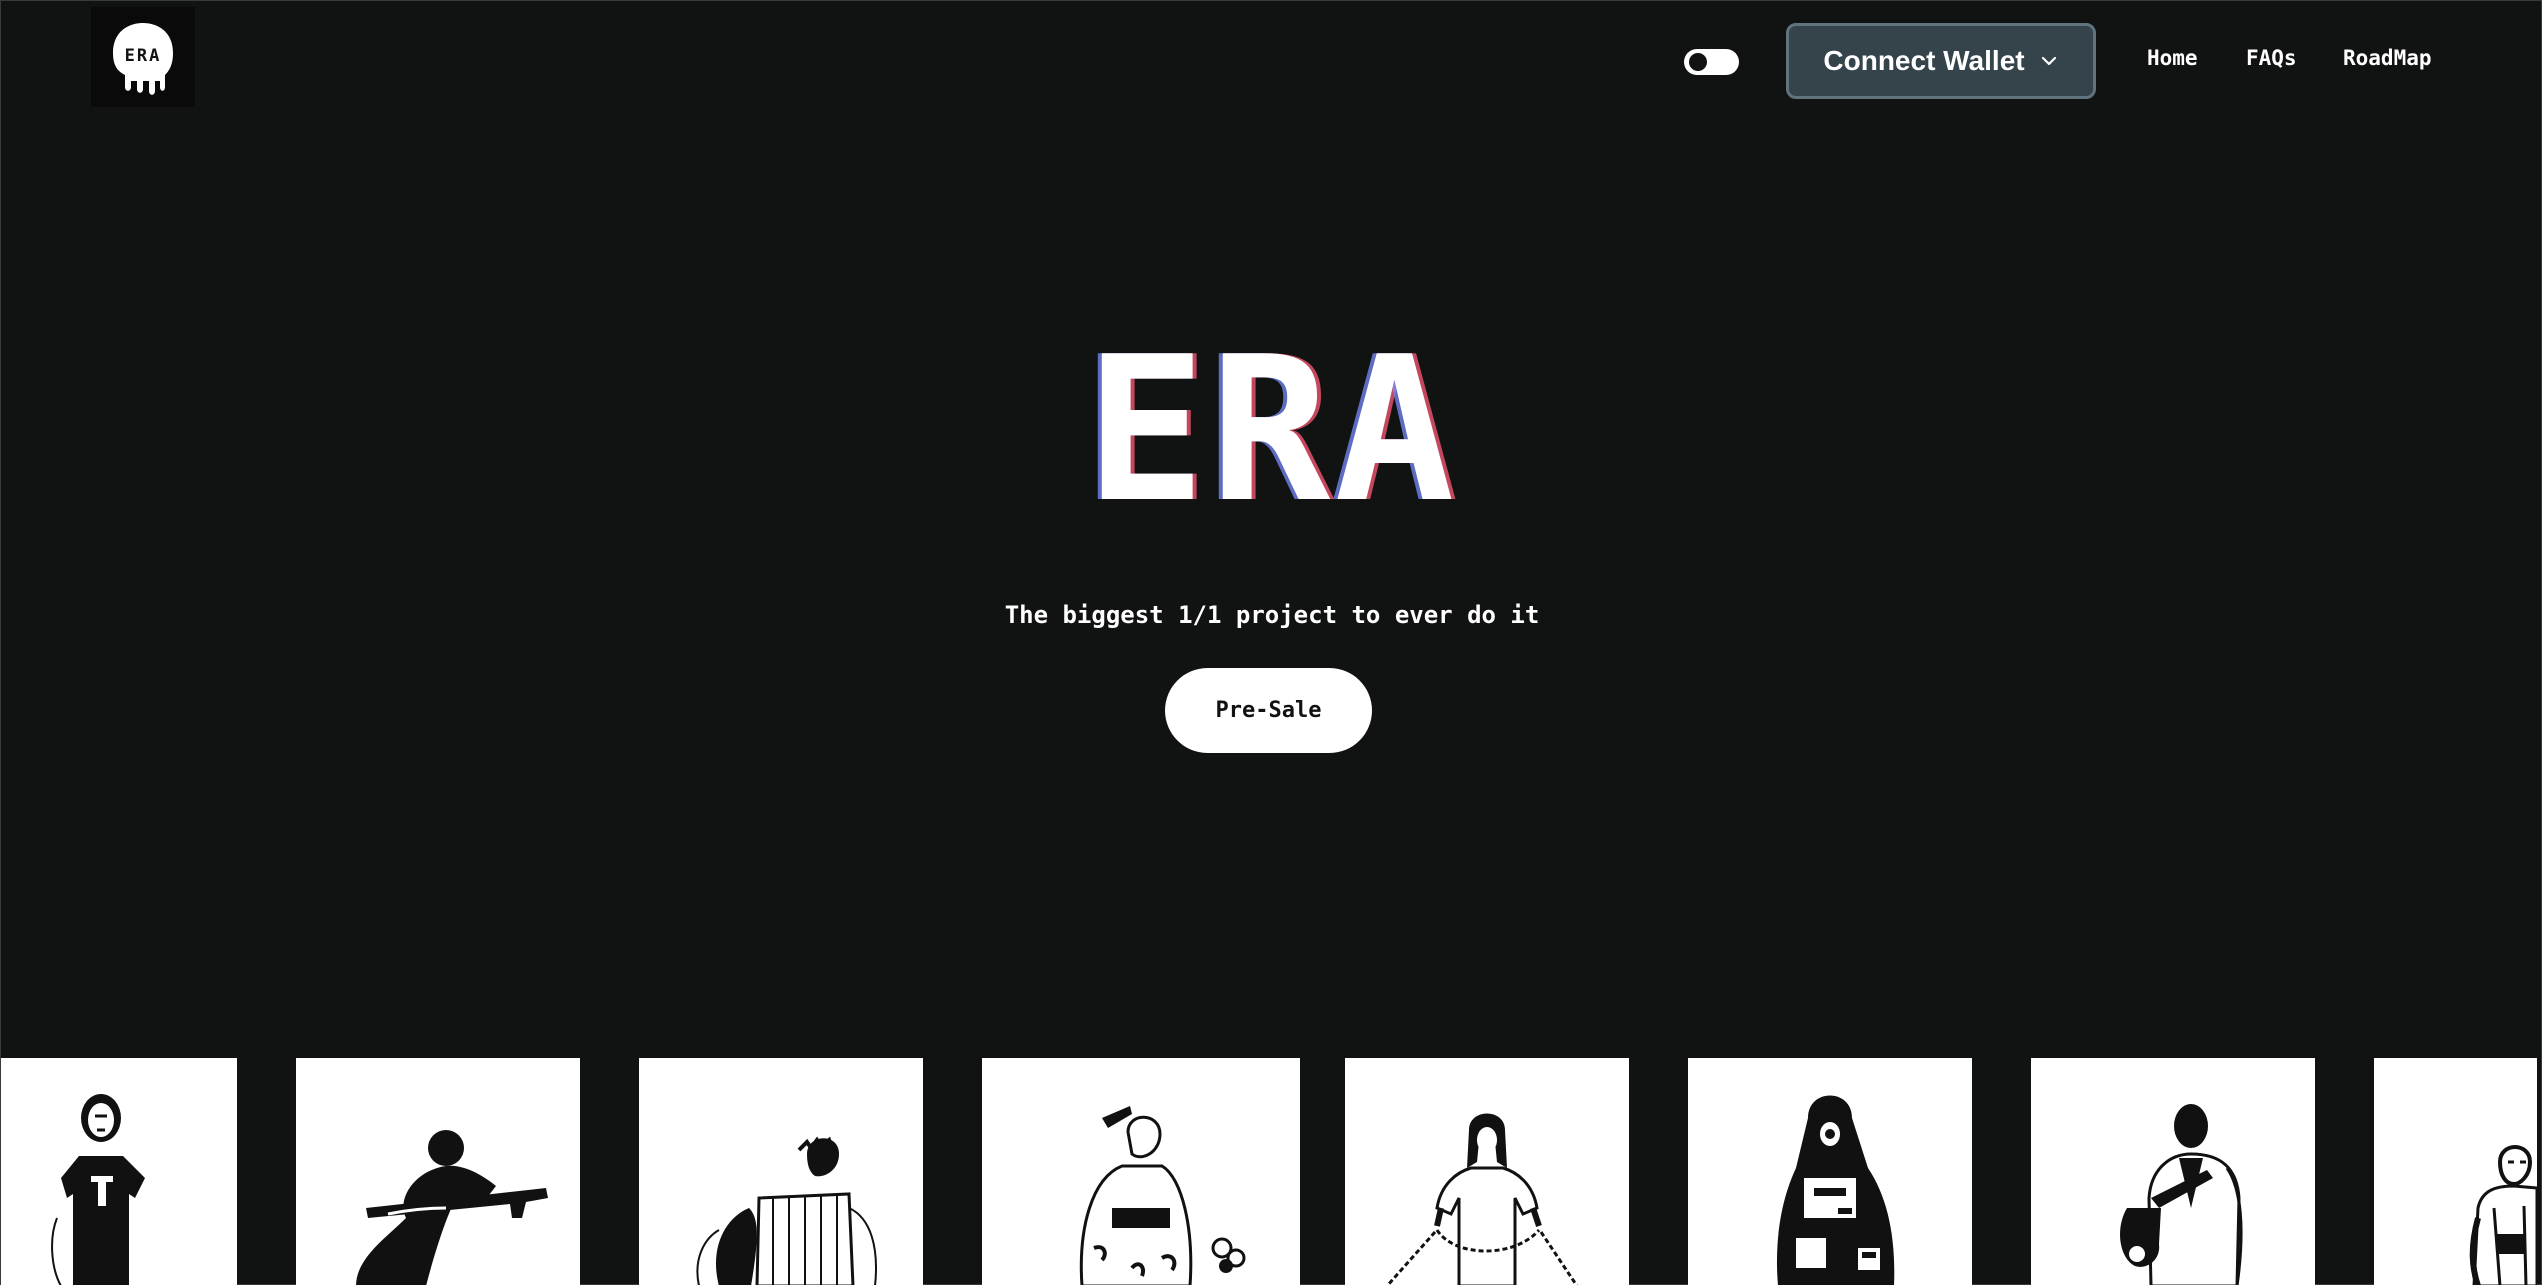 Image resolution: width=2542 pixels, height=1285 pixels. Describe the element at coordinates (1711, 62) in the screenshot. I see `theme-toggle` at that location.